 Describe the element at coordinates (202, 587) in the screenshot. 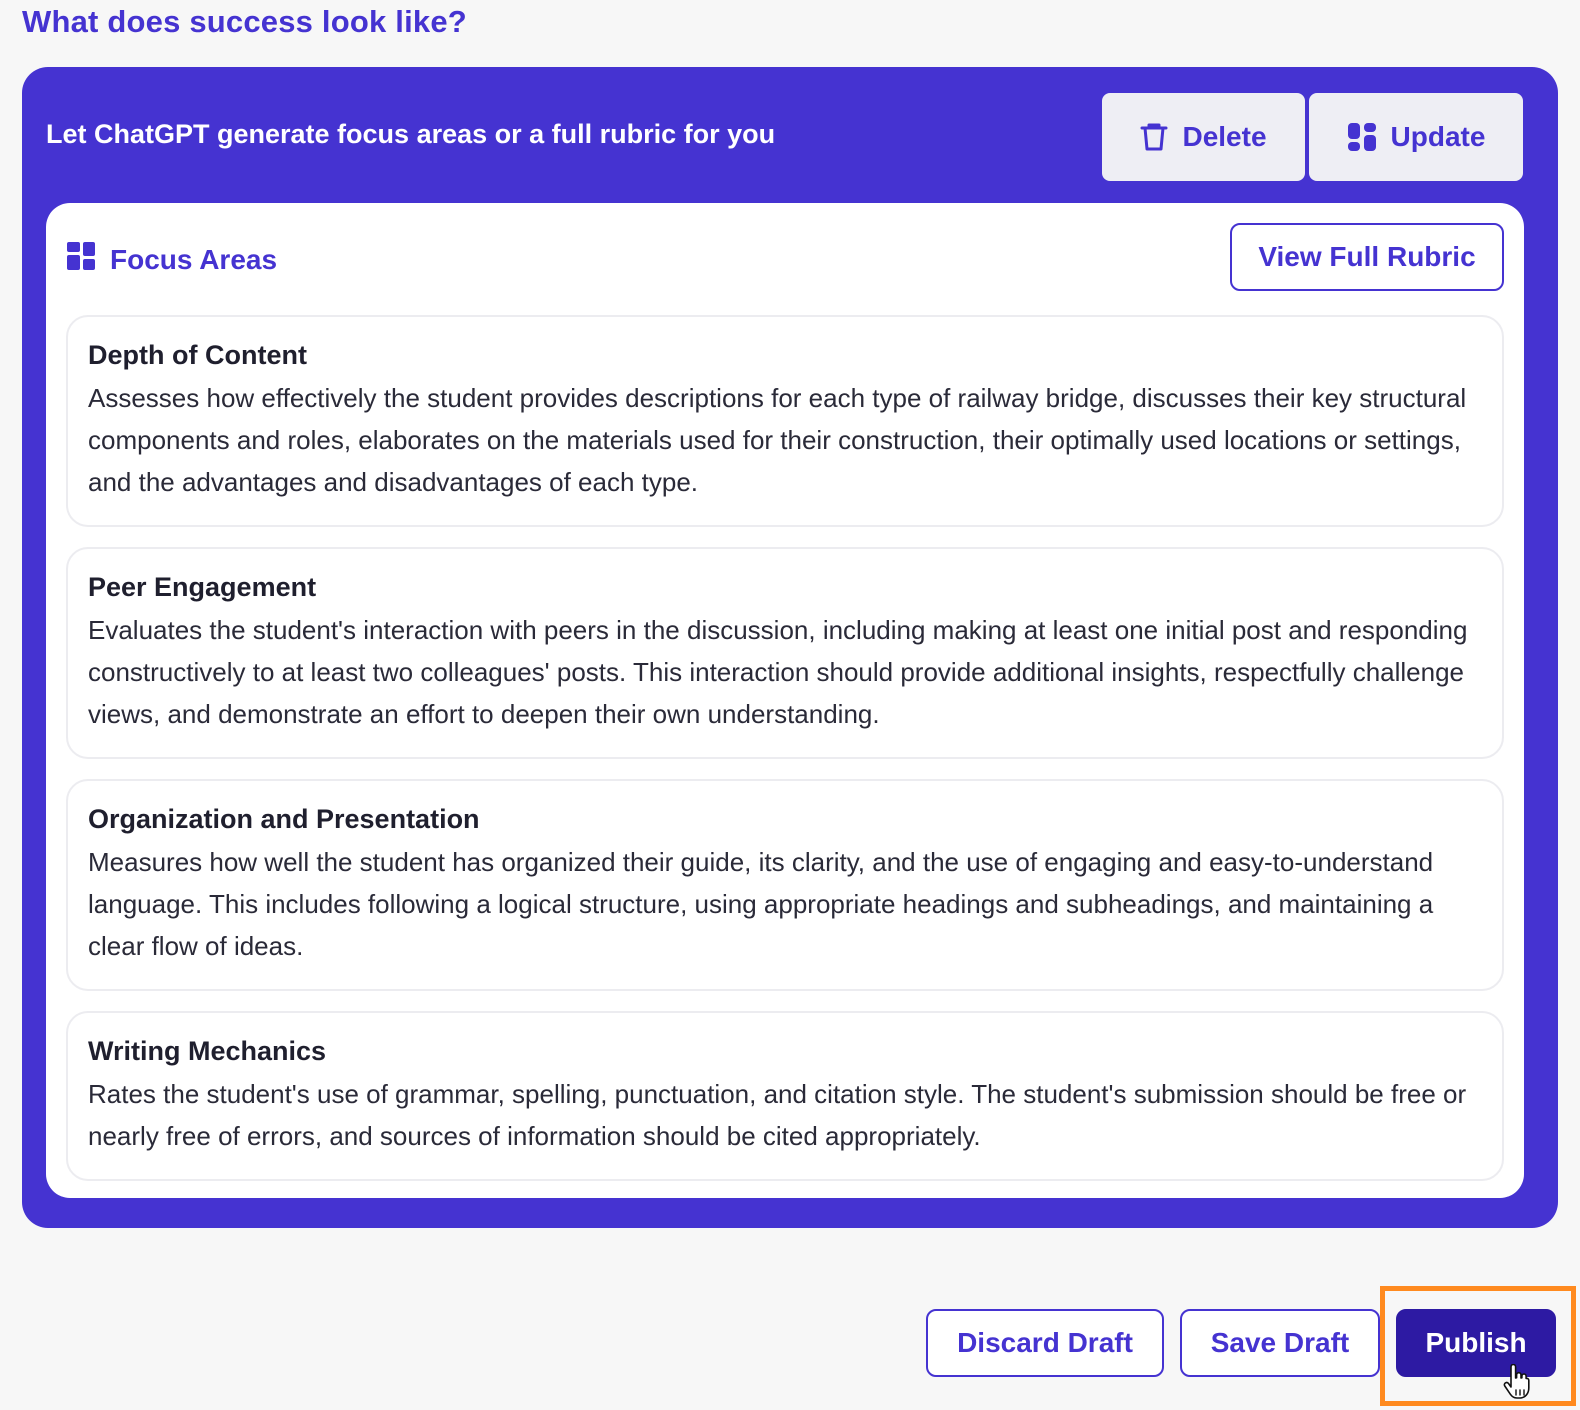

I see `focus-area-title: Peer Engagement` at that location.